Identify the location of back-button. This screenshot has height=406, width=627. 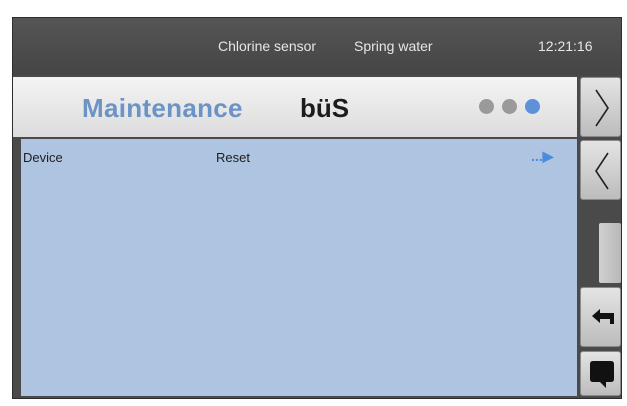
(600, 317).